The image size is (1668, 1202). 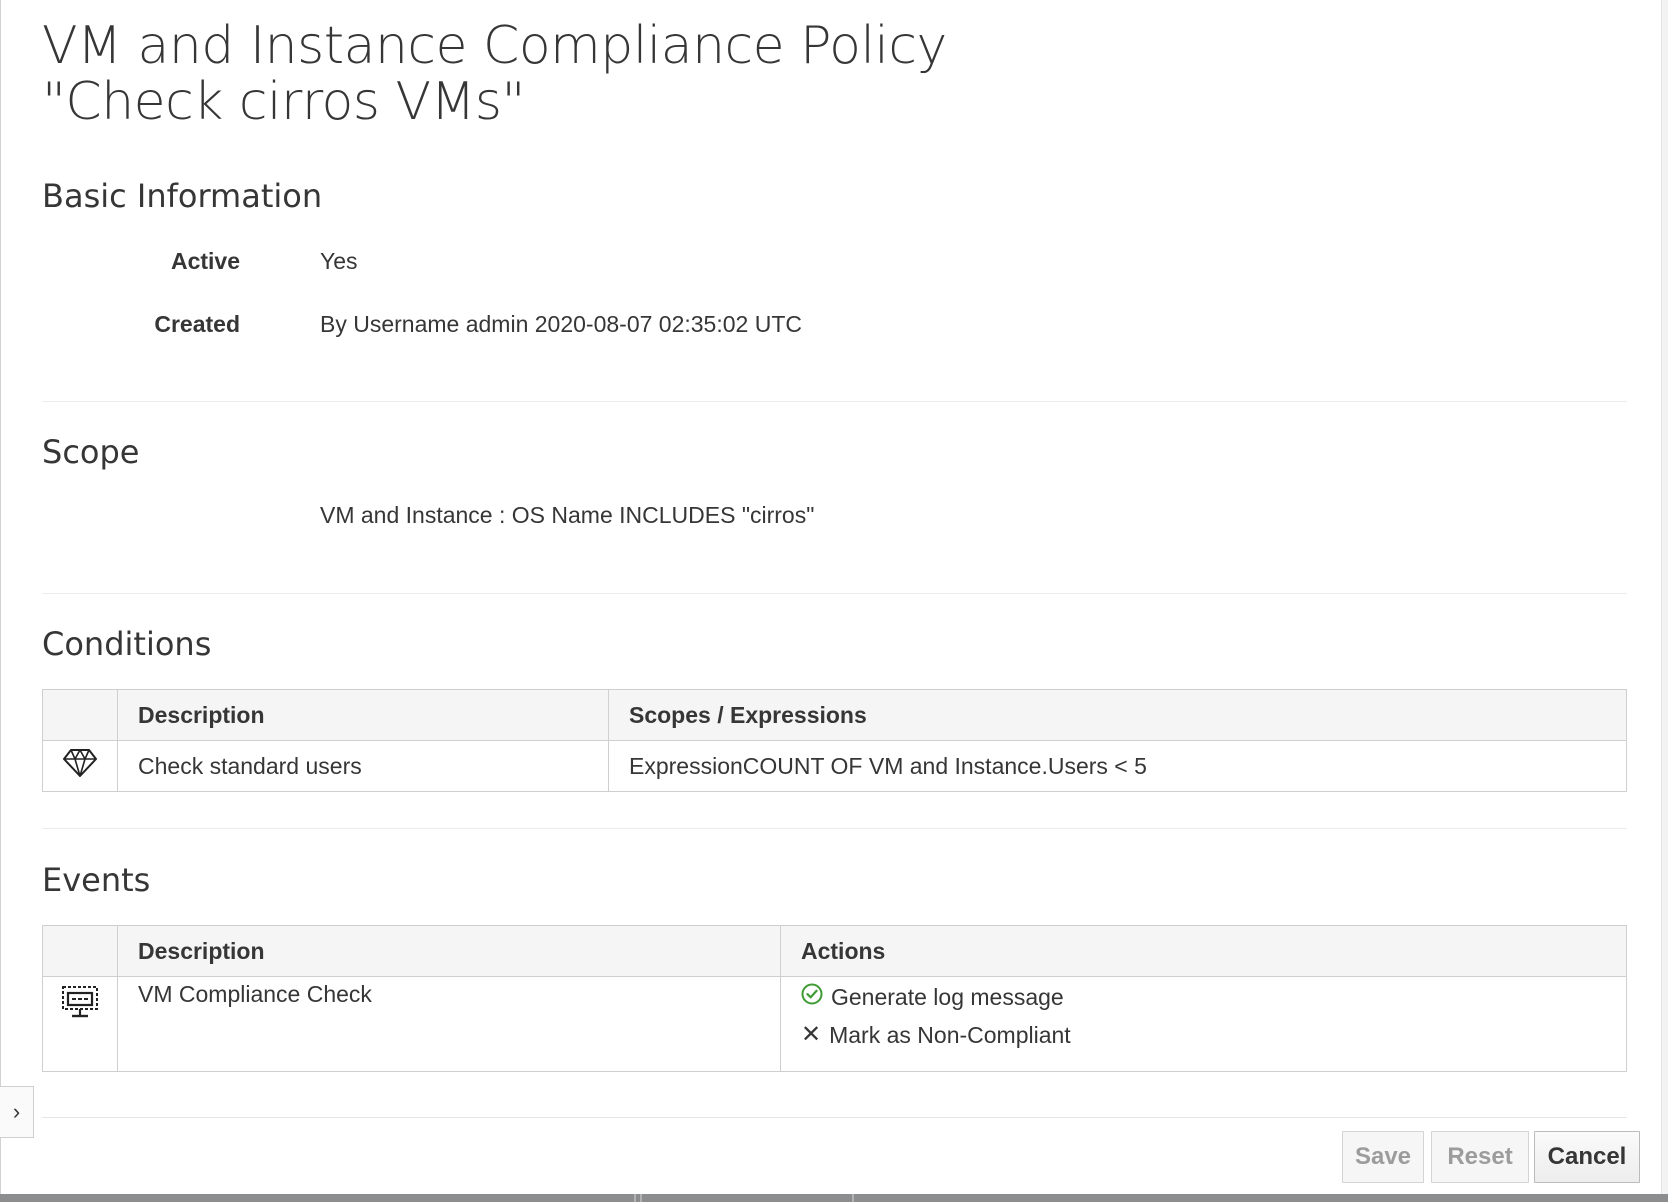 I want to click on reset-button: Reset, so click(x=1480, y=1157).